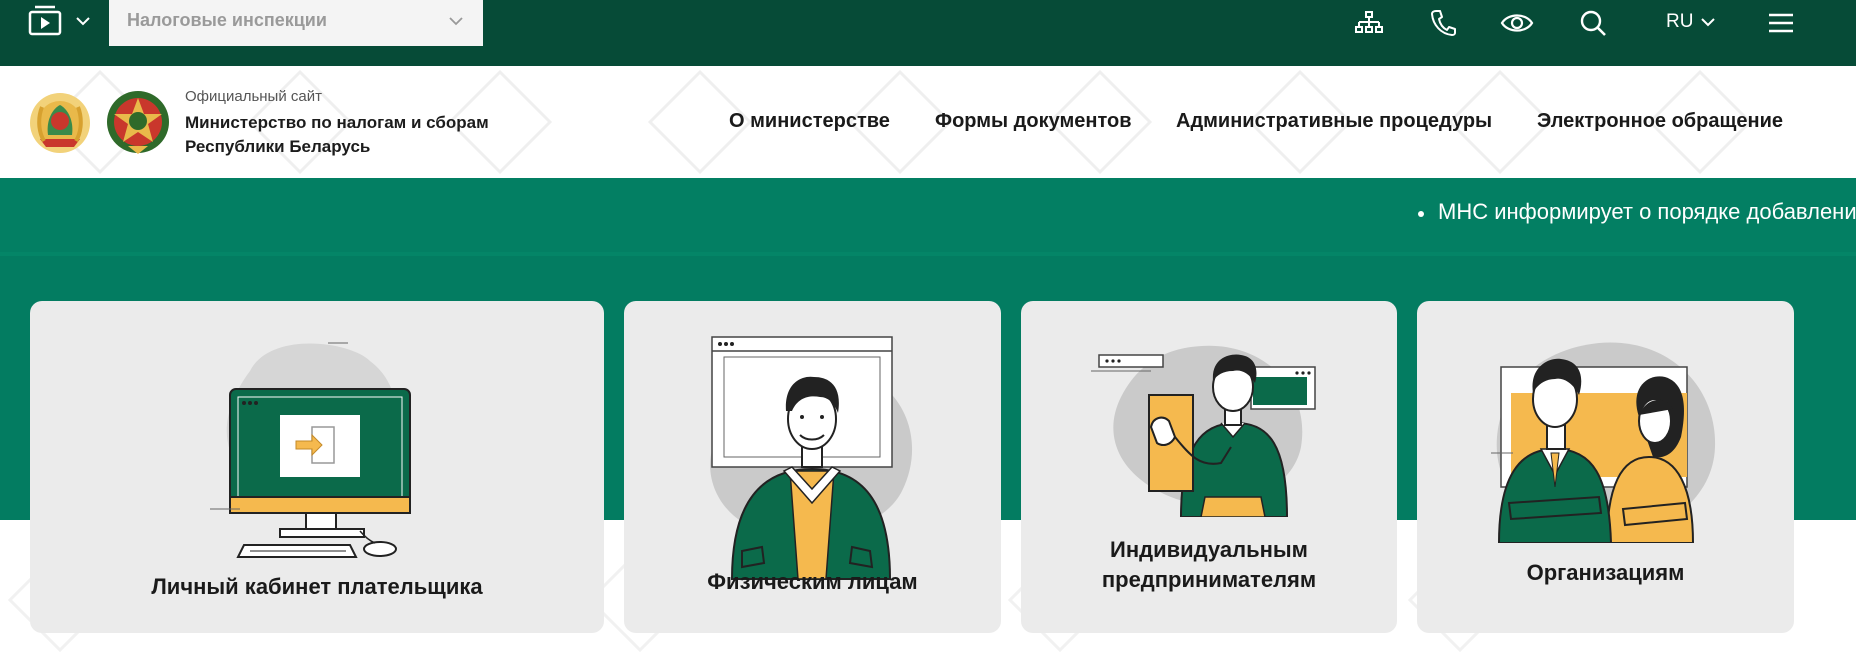 Image resolution: width=1856 pixels, height=668 pixels. What do you see at coordinates (278, 146) in the screenshot?
I see `site-name-line2: Республики Беларусь` at bounding box center [278, 146].